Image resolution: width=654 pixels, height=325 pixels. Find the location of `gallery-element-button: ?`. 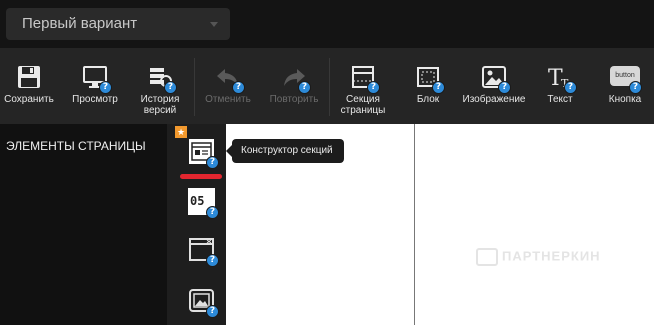

gallery-element-button: ? is located at coordinates (203, 302).